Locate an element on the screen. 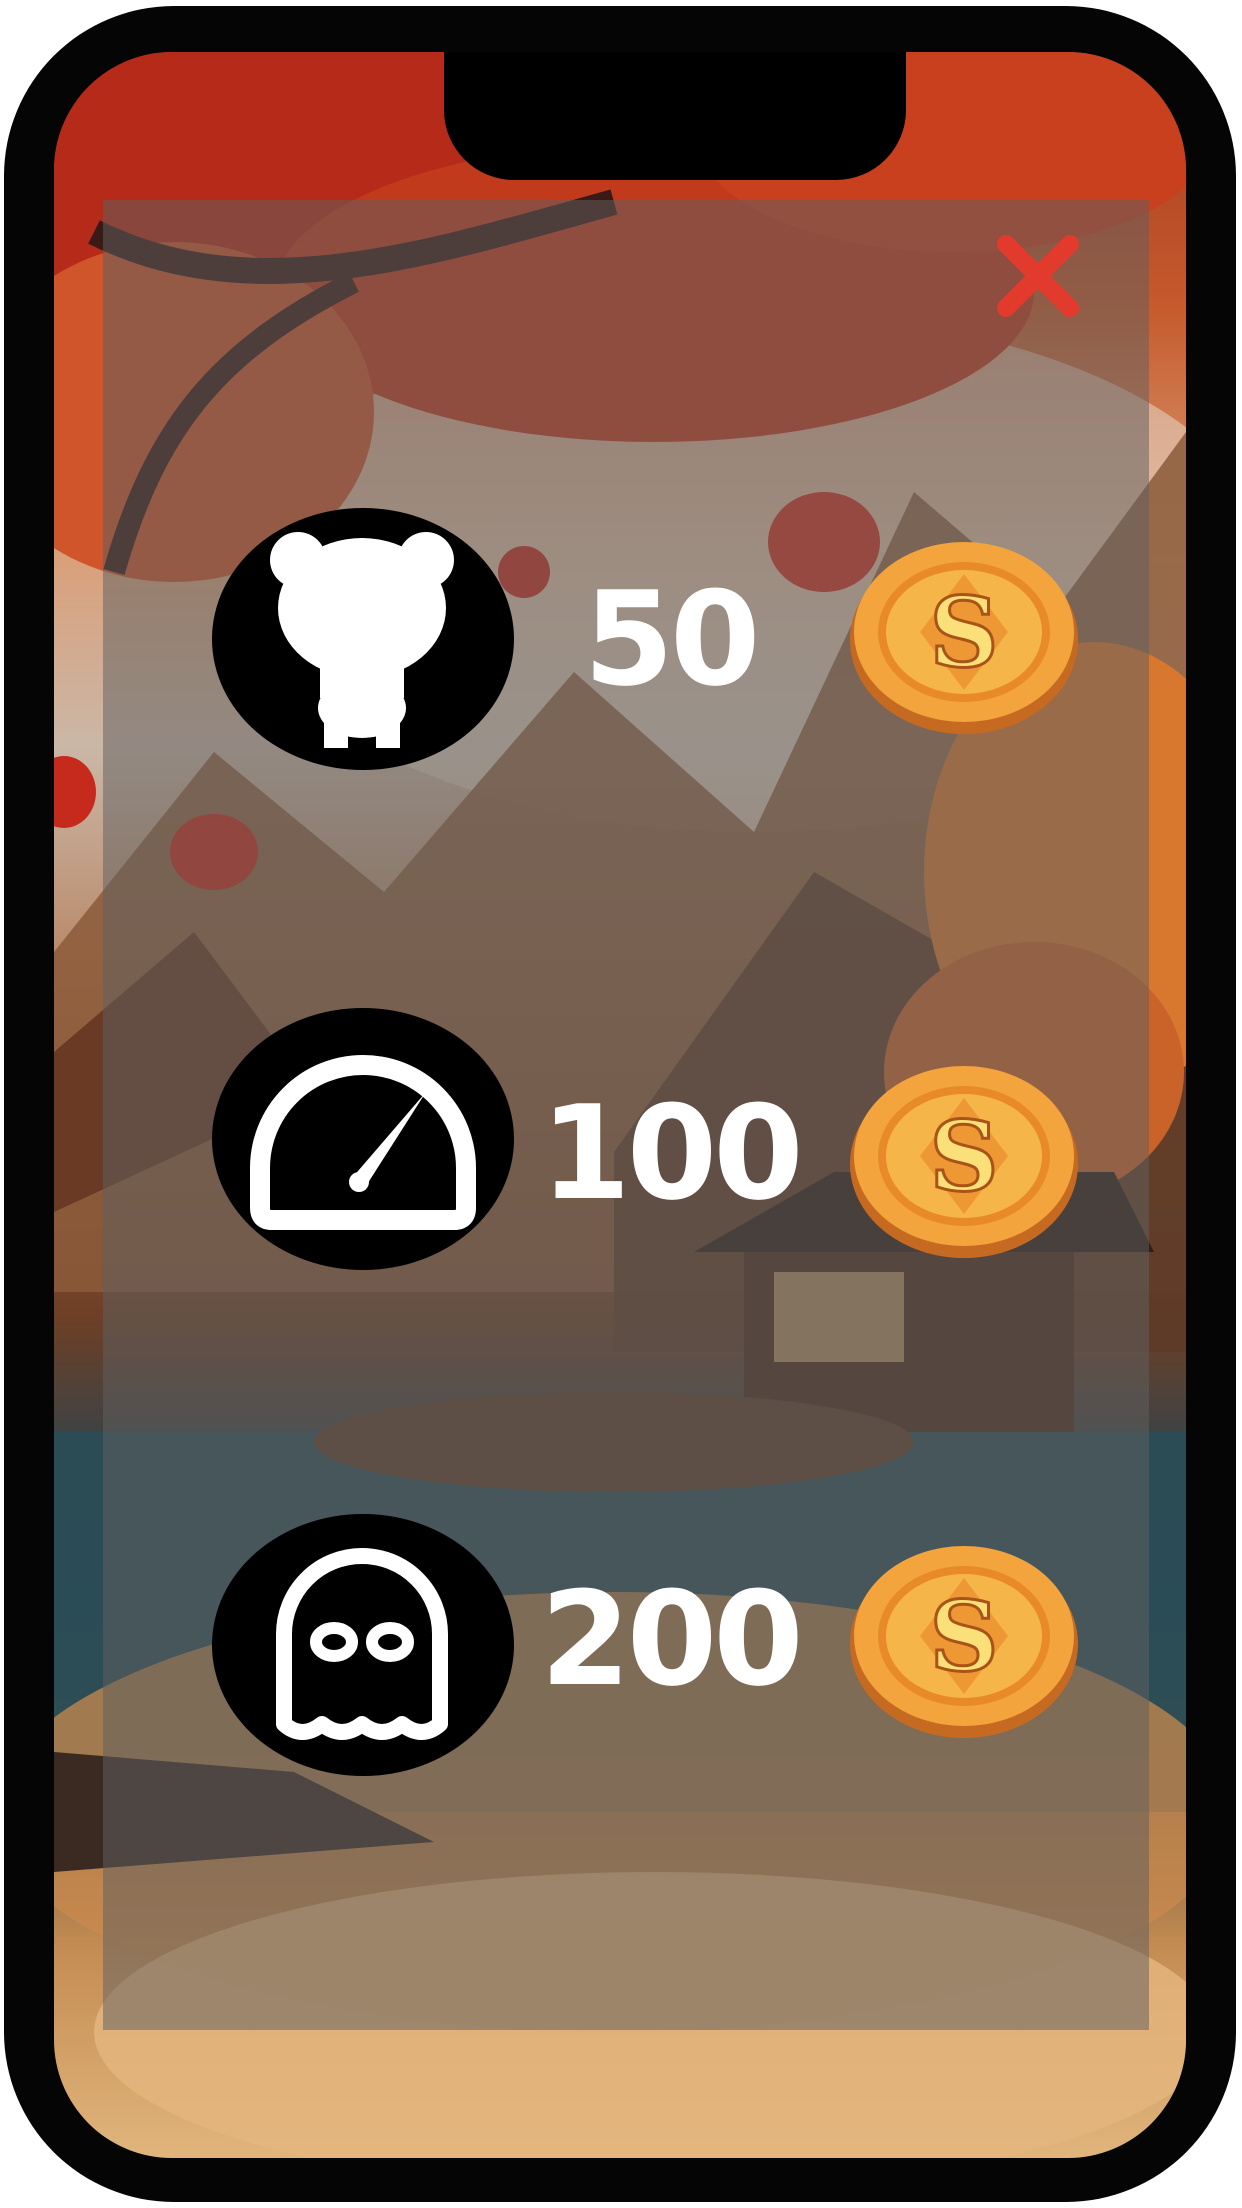 This screenshot has width=1242, height=2208. speedometer-icon is located at coordinates (363, 1139).